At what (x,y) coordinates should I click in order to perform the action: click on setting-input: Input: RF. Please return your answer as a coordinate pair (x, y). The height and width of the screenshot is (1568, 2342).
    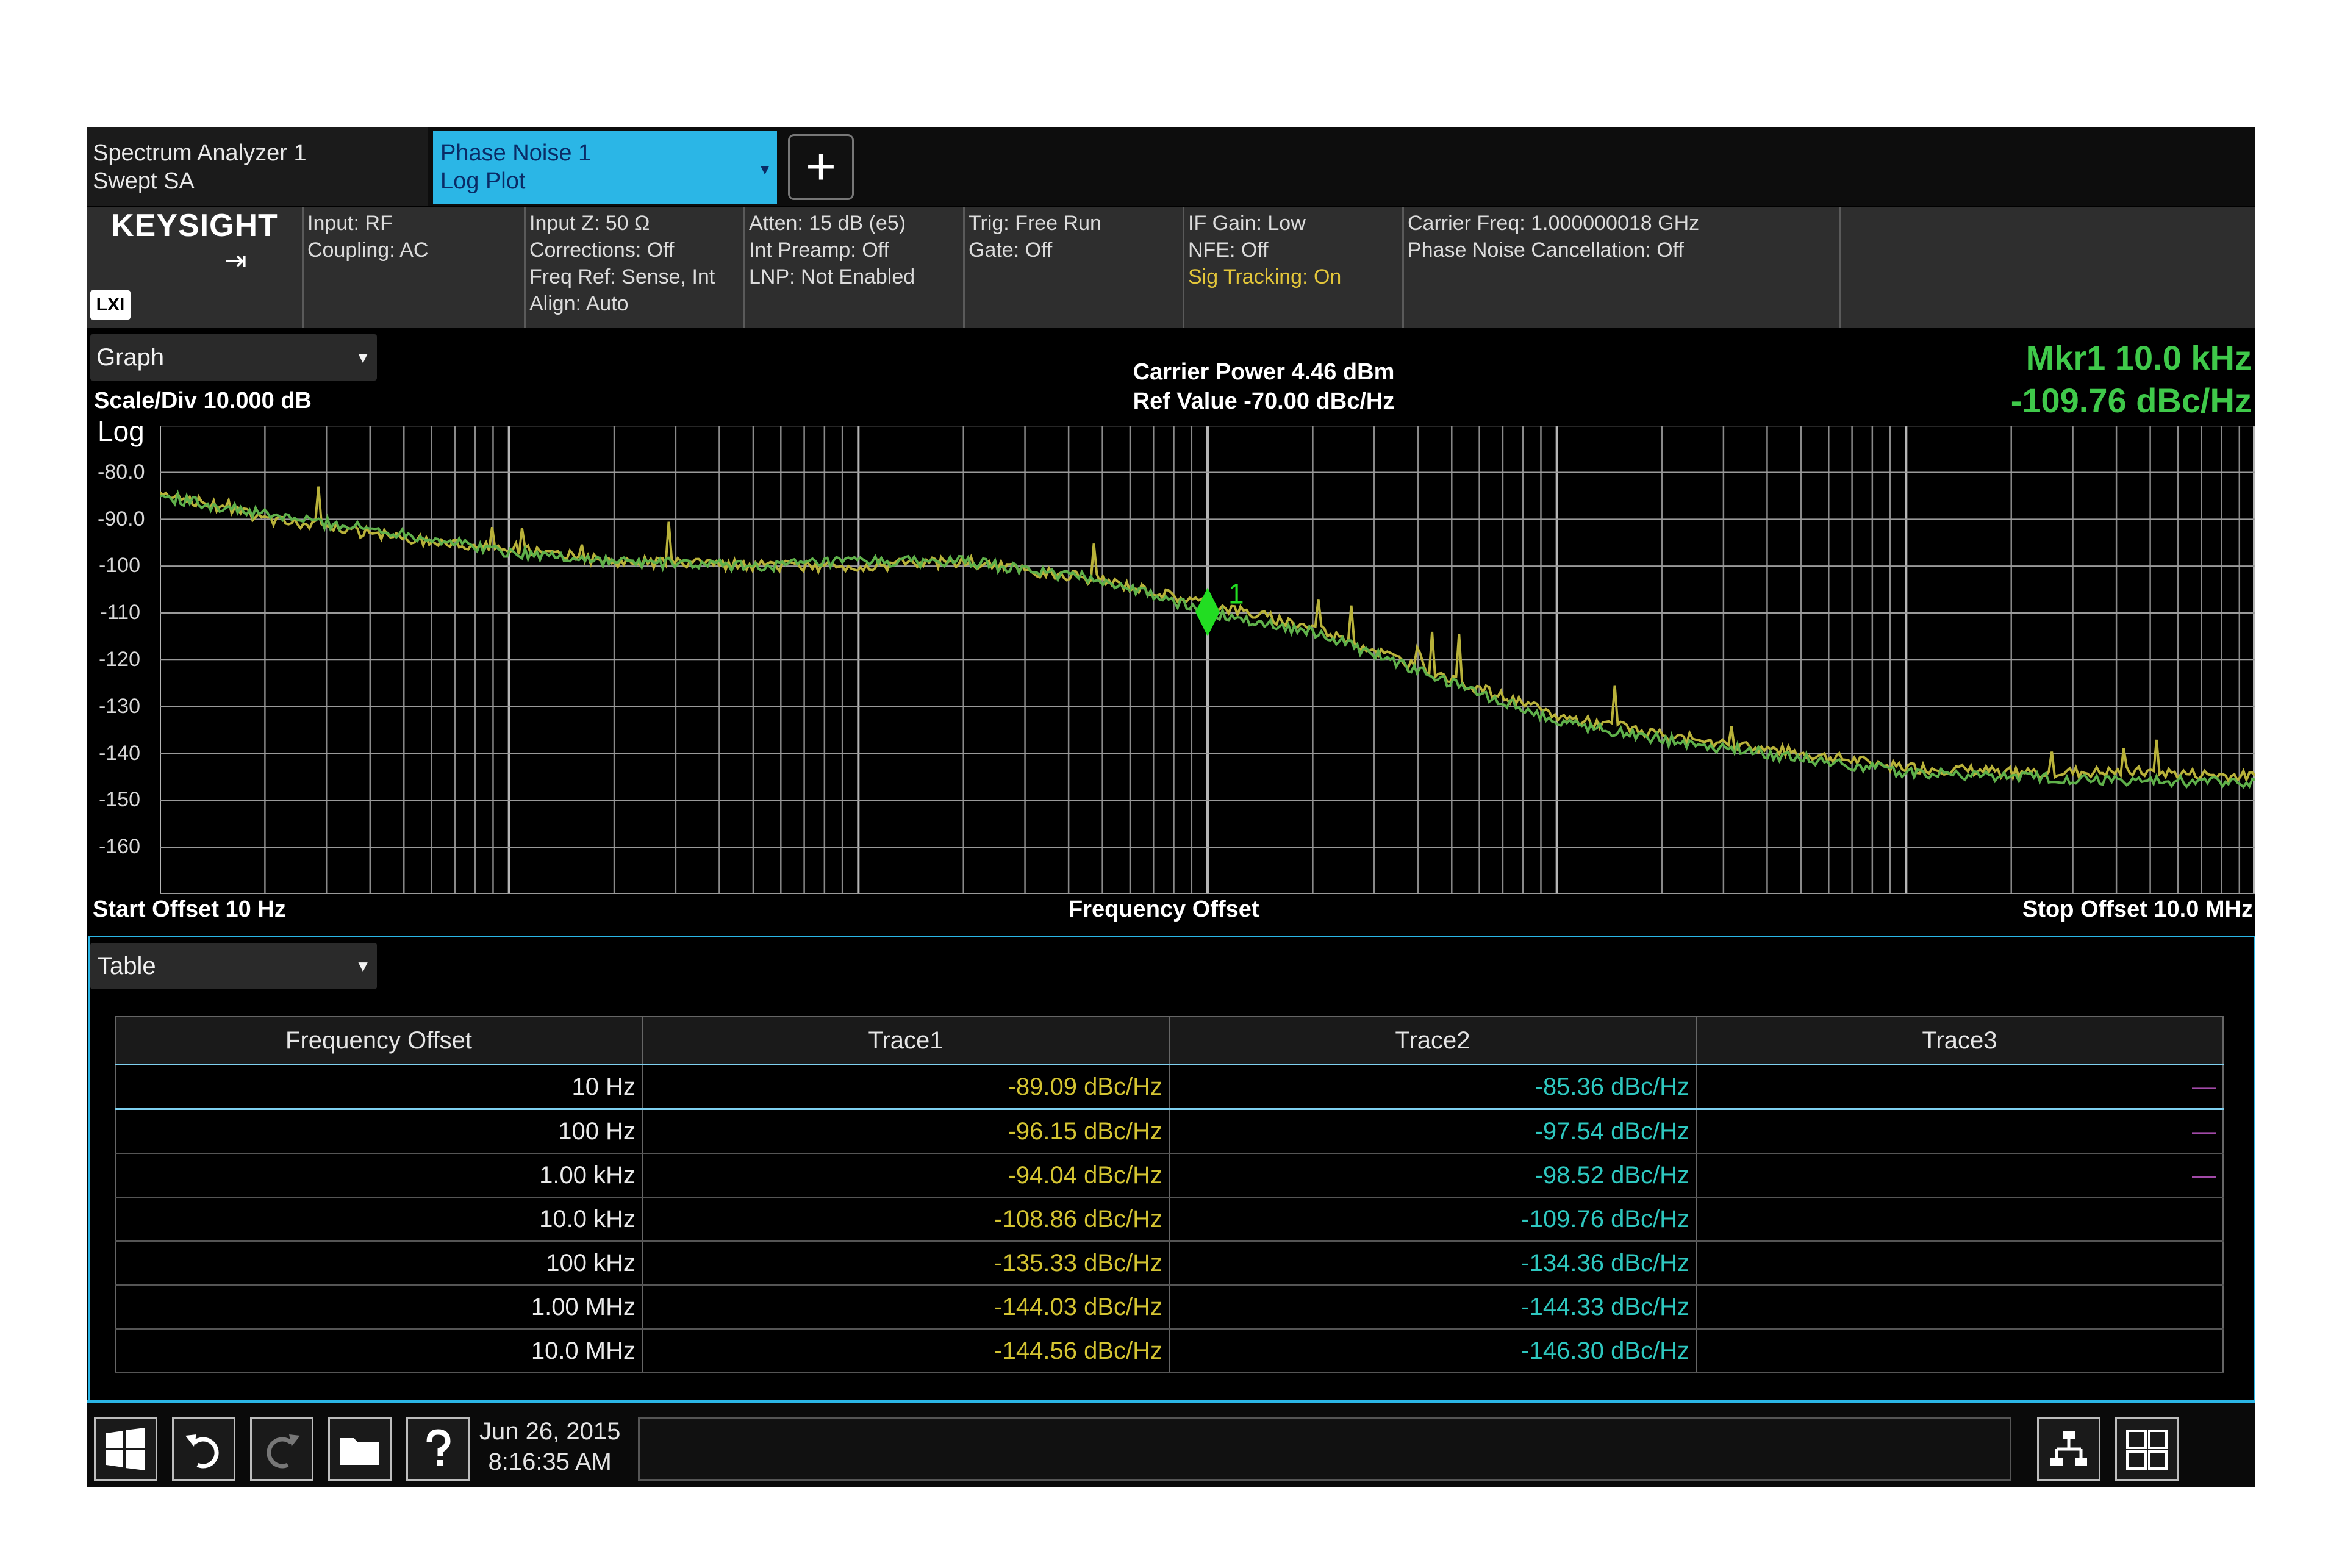
    Looking at the image, I should click on (350, 223).